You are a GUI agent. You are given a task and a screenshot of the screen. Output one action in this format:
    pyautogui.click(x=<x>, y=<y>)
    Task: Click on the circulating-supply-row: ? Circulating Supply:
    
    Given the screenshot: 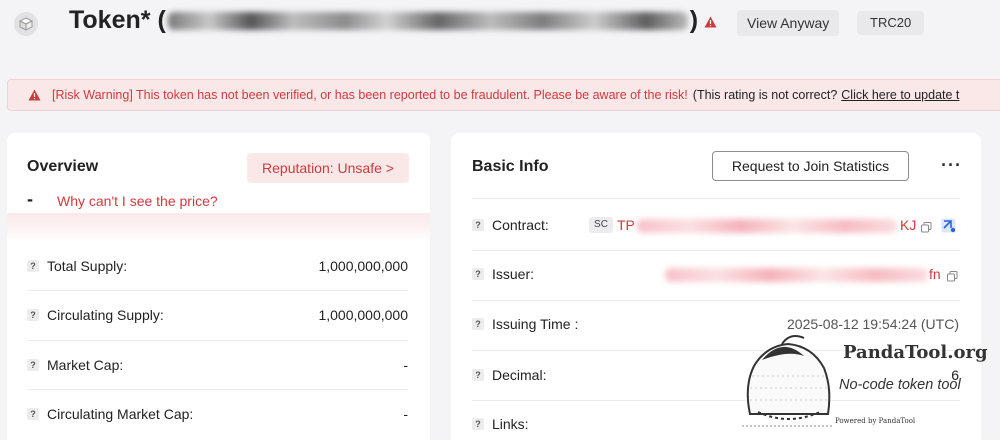 What is the action you would take?
    pyautogui.click(x=95, y=315)
    